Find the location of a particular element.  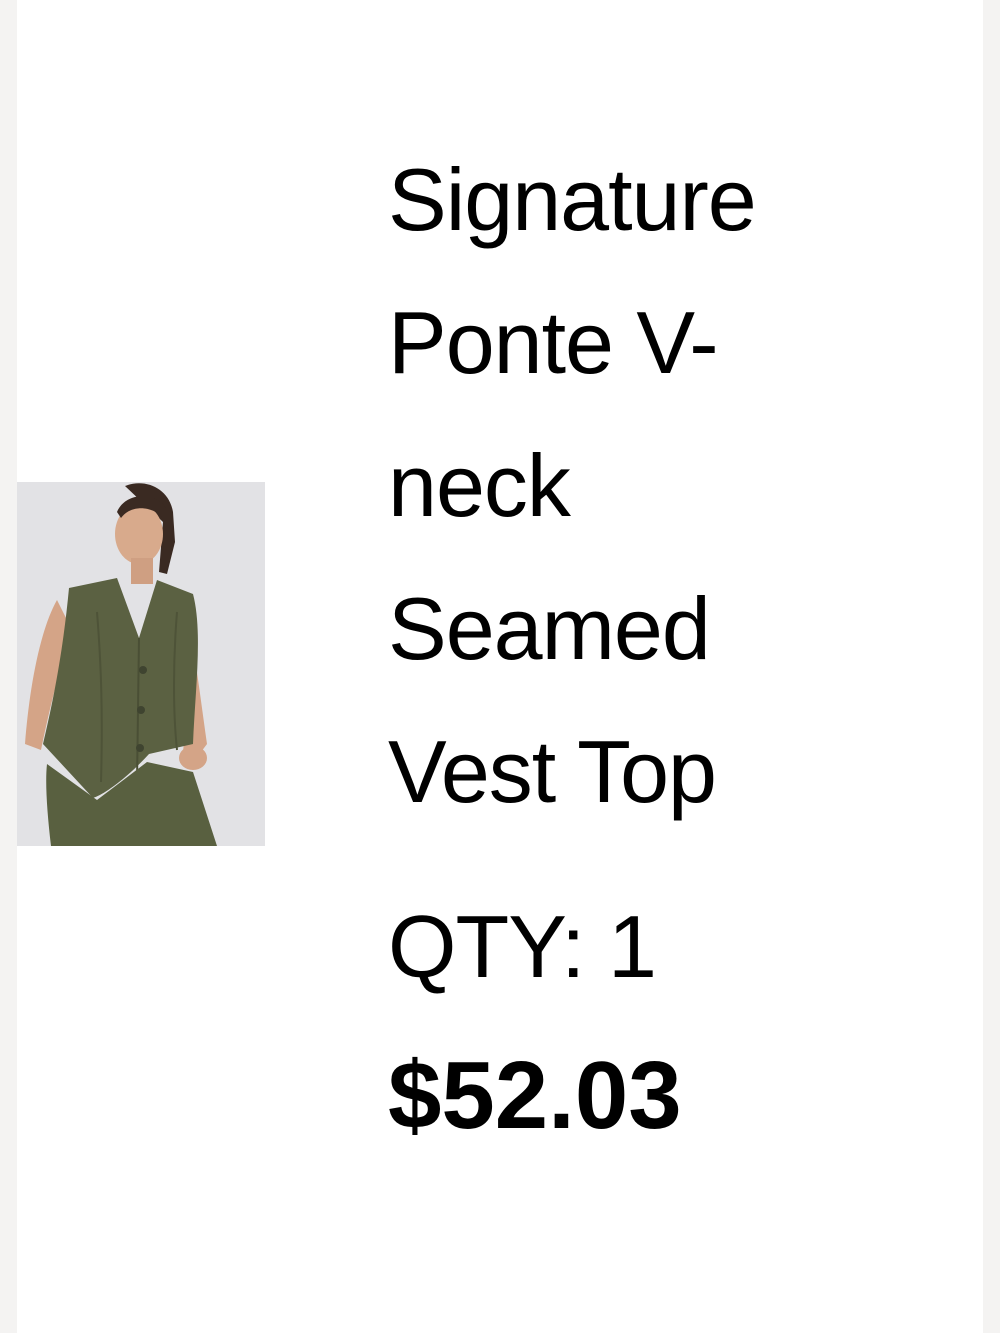

quantity-label: QTY: 1 is located at coordinates (522, 946).